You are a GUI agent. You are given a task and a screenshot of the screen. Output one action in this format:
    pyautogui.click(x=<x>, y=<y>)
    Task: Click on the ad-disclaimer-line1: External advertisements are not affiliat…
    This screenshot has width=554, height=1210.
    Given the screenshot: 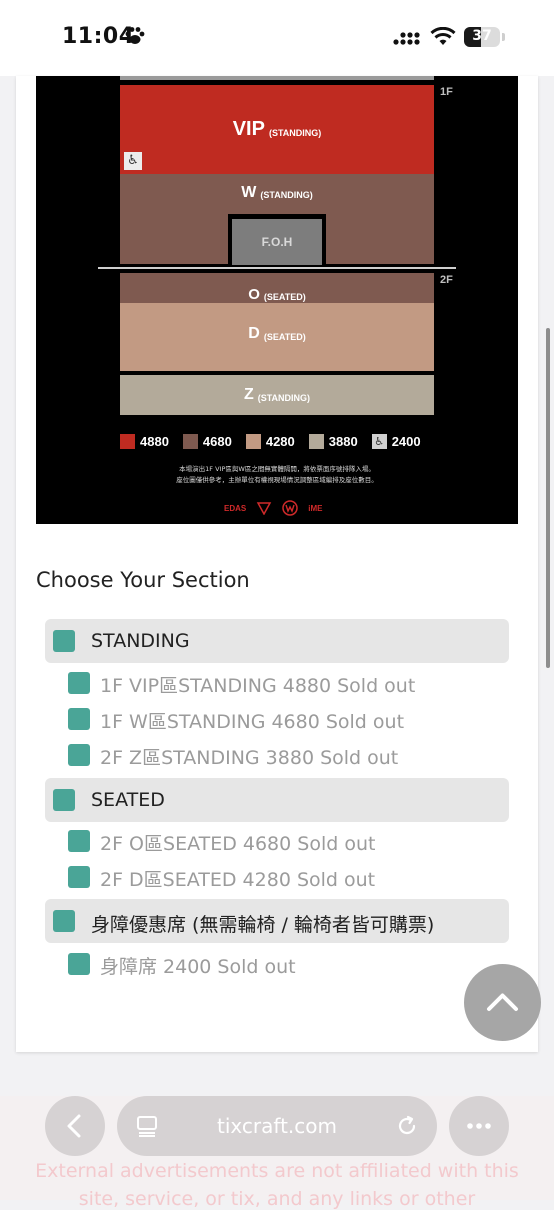 What is the action you would take?
    pyautogui.click(x=277, y=1171)
    